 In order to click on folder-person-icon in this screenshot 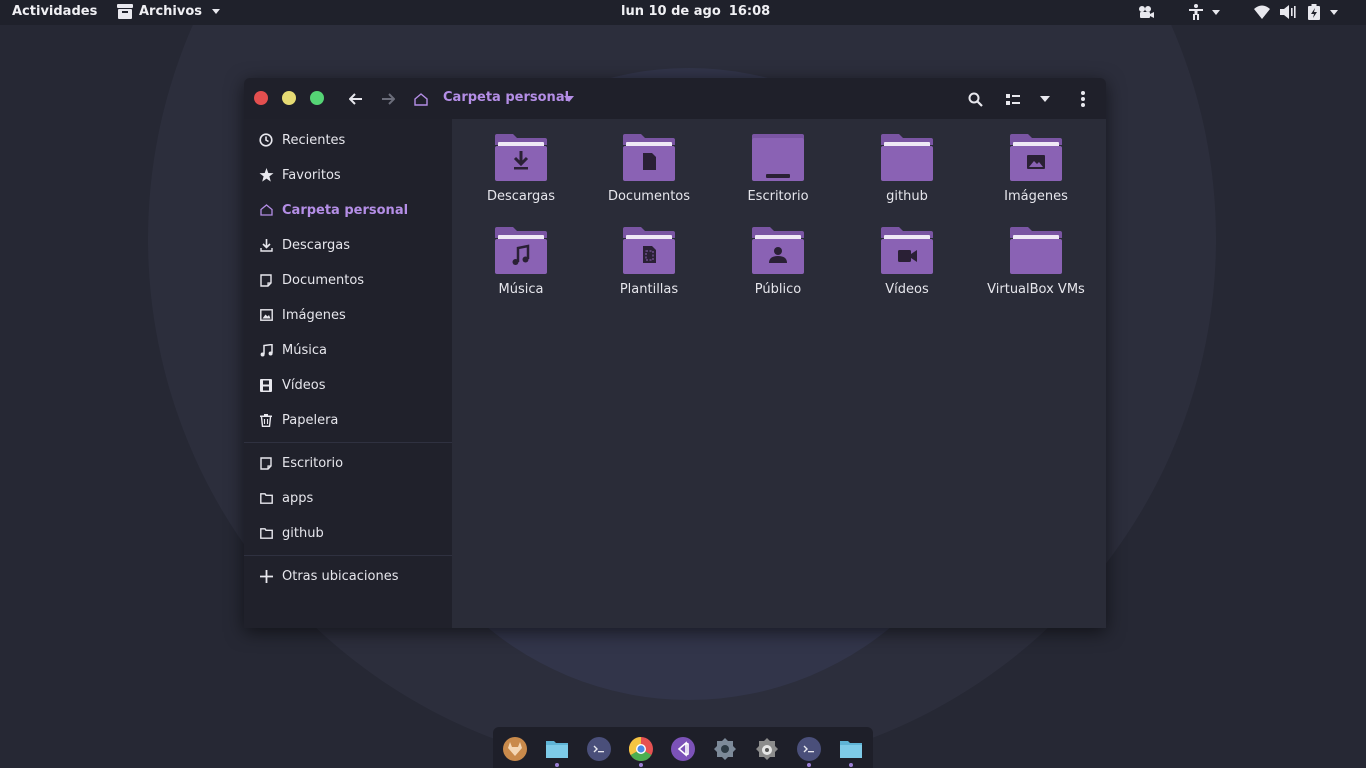, I will do `click(778, 250)`.